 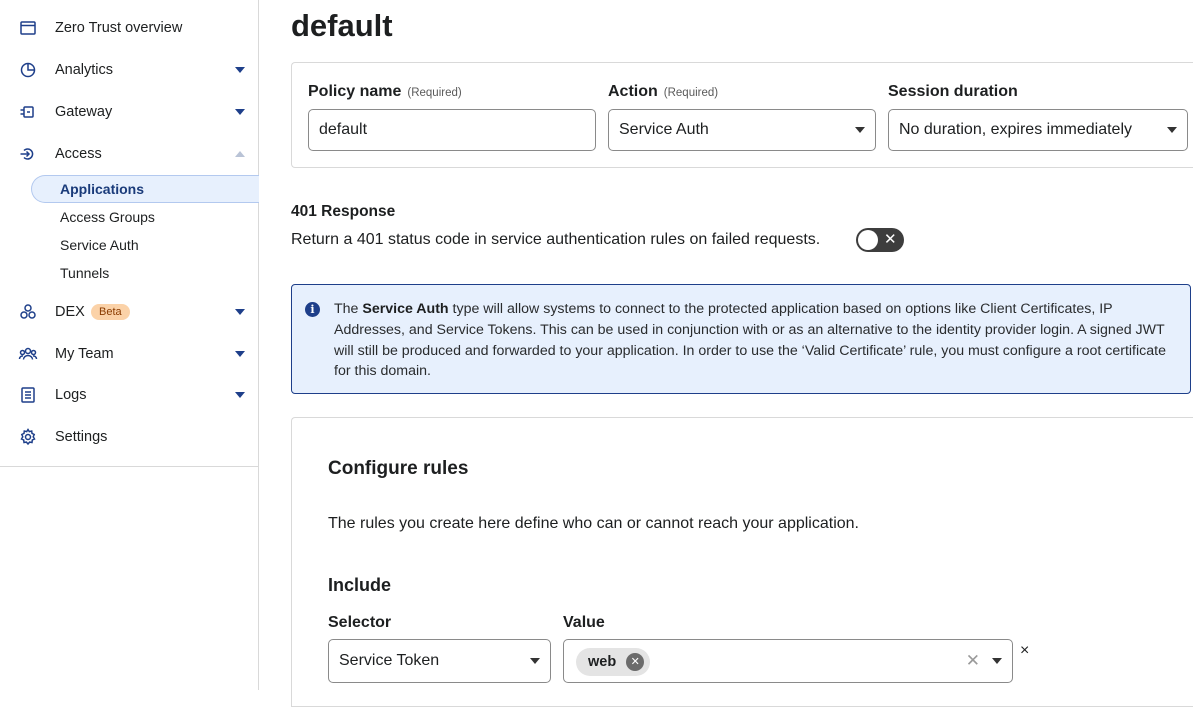 What do you see at coordinates (119, 28) in the screenshot?
I see `sidebar-item-label: Zero Trust overview` at bounding box center [119, 28].